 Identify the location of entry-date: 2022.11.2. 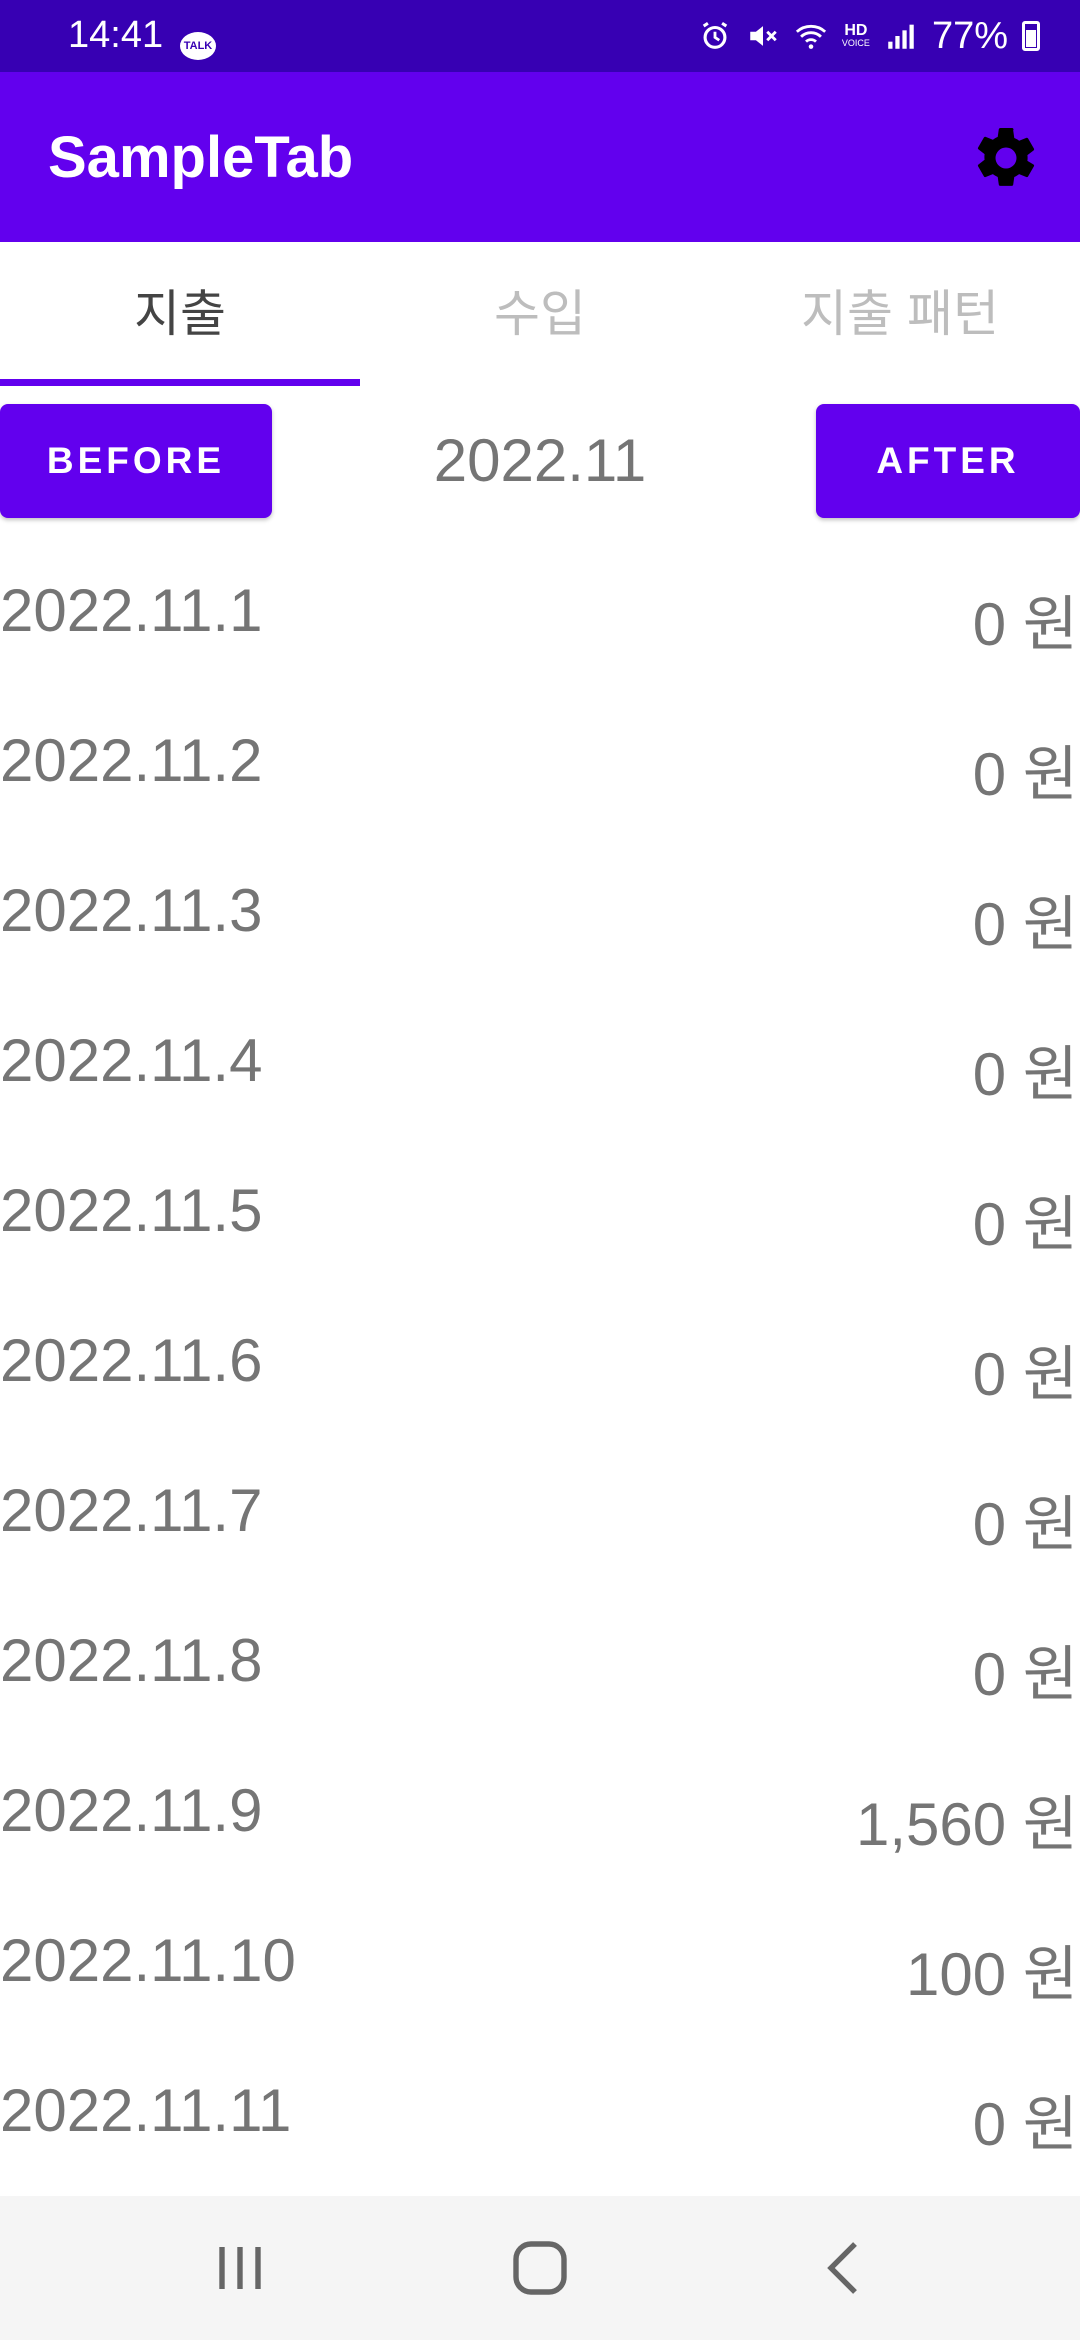
(131, 760).